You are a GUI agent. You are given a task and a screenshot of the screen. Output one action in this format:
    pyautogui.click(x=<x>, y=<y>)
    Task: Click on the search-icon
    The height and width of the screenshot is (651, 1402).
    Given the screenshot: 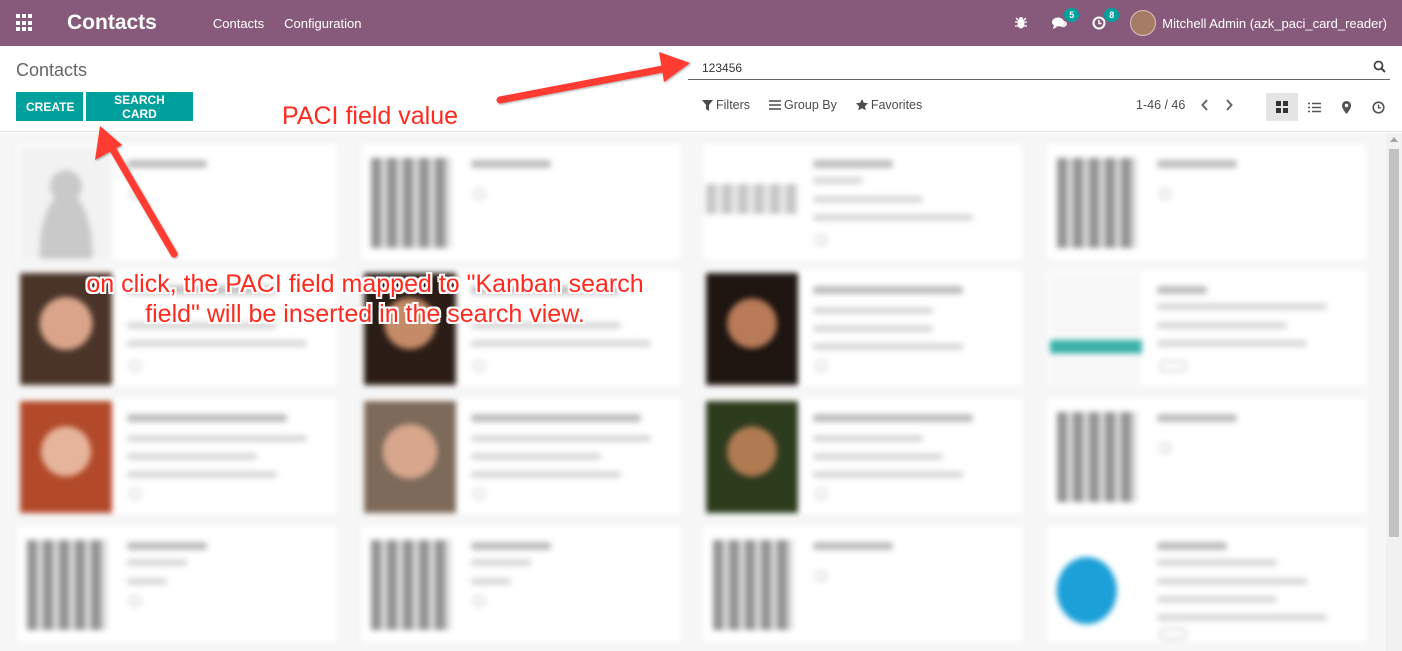 What is the action you would take?
    pyautogui.click(x=1379, y=69)
    